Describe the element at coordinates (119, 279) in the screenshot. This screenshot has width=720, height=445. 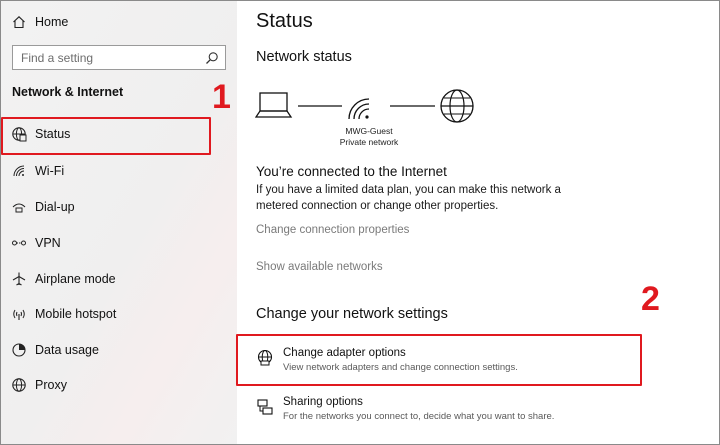
I see `sidebar-item-airplane-mode: Airplane mode` at that location.